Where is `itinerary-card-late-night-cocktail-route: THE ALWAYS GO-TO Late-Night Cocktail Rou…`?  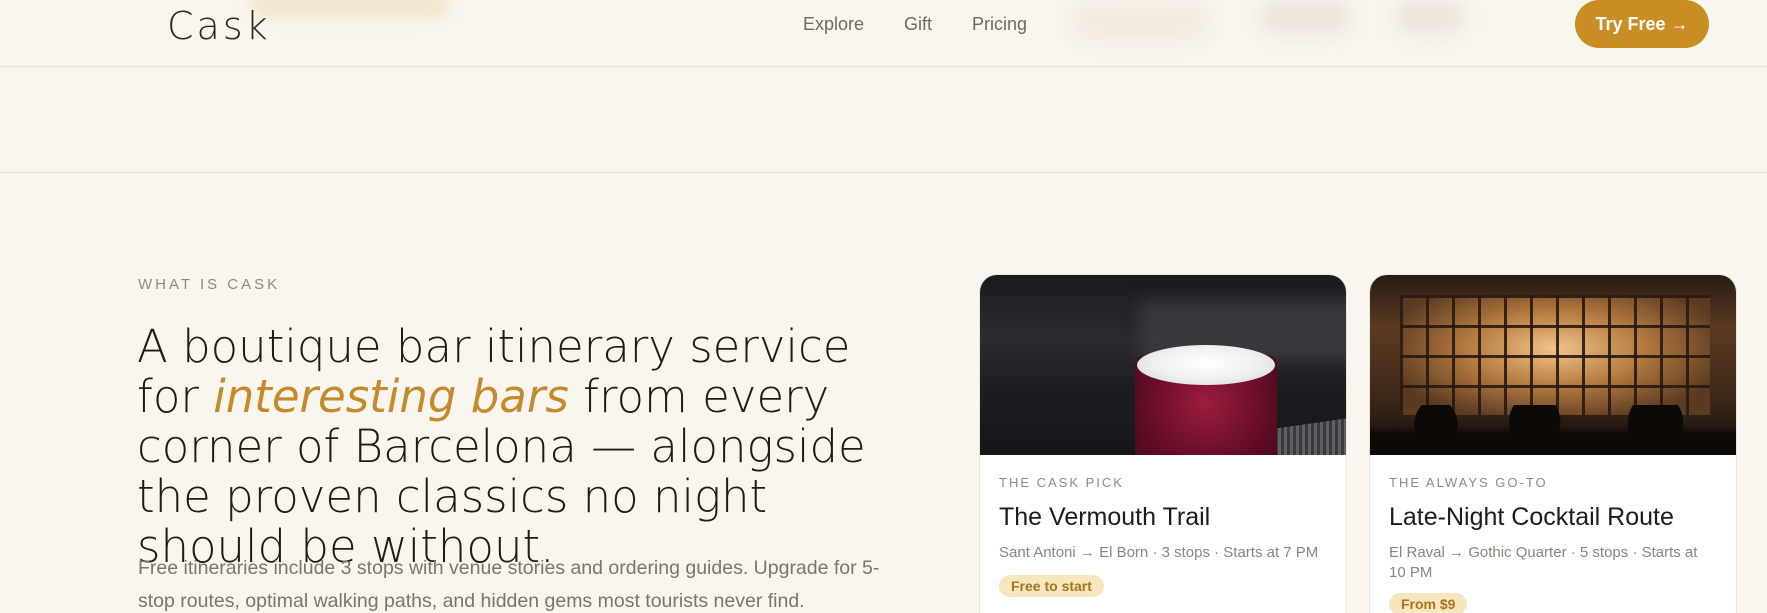 itinerary-card-late-night-cocktail-route: THE ALWAYS GO-TO Late-Night Cocktail Rou… is located at coordinates (1553, 443).